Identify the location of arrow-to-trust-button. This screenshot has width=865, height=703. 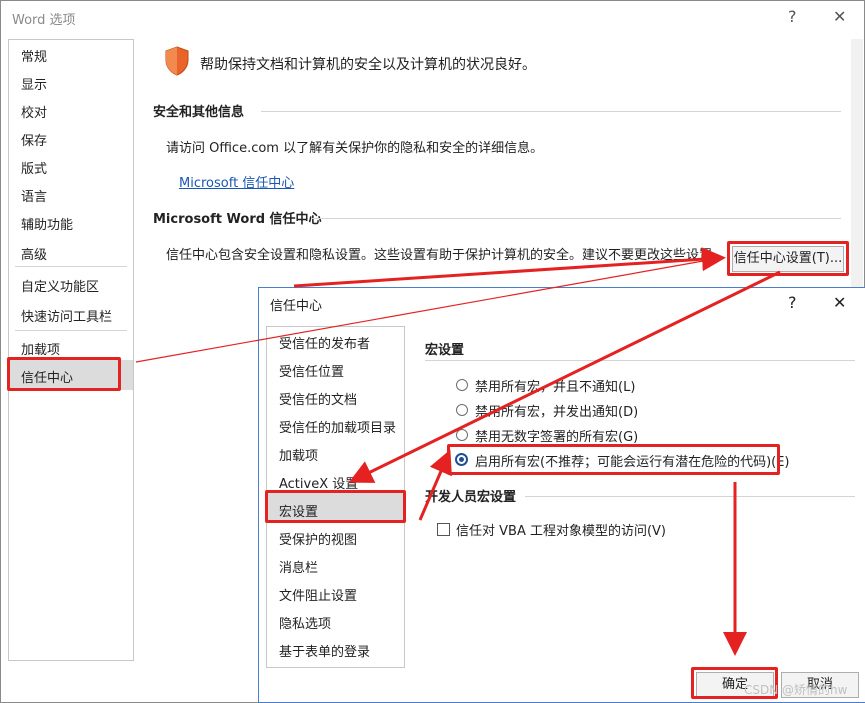
(509, 267).